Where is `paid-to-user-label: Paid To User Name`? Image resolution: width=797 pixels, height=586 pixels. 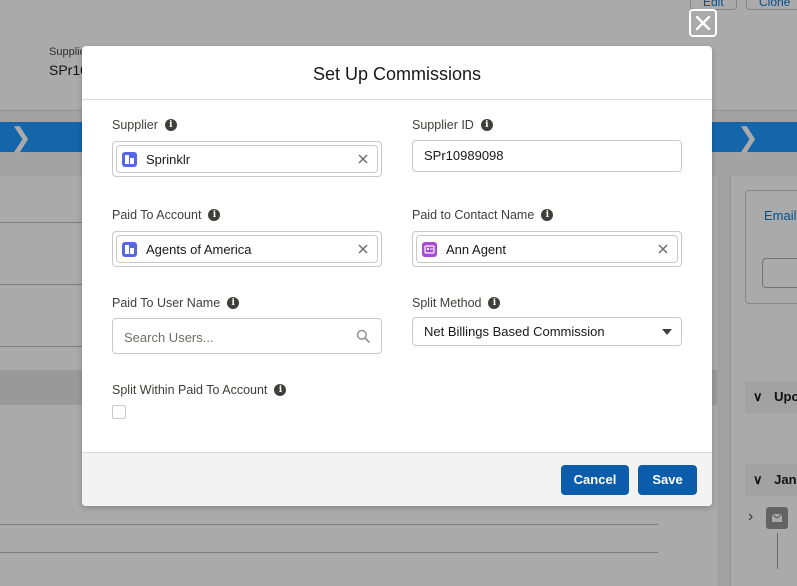
paid-to-user-label: Paid To User Name is located at coordinates (166, 303).